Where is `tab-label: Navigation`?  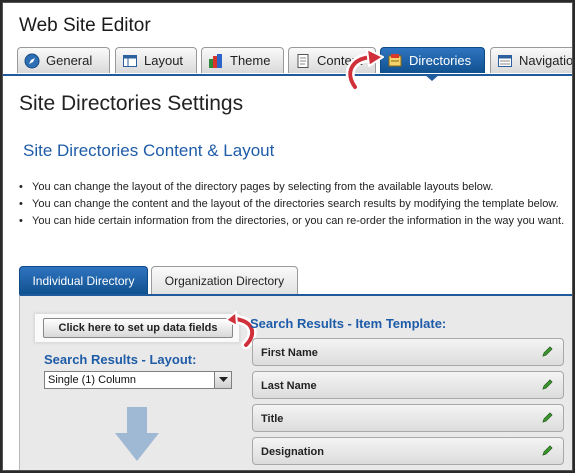 tab-label: Navigation is located at coordinates (546, 60).